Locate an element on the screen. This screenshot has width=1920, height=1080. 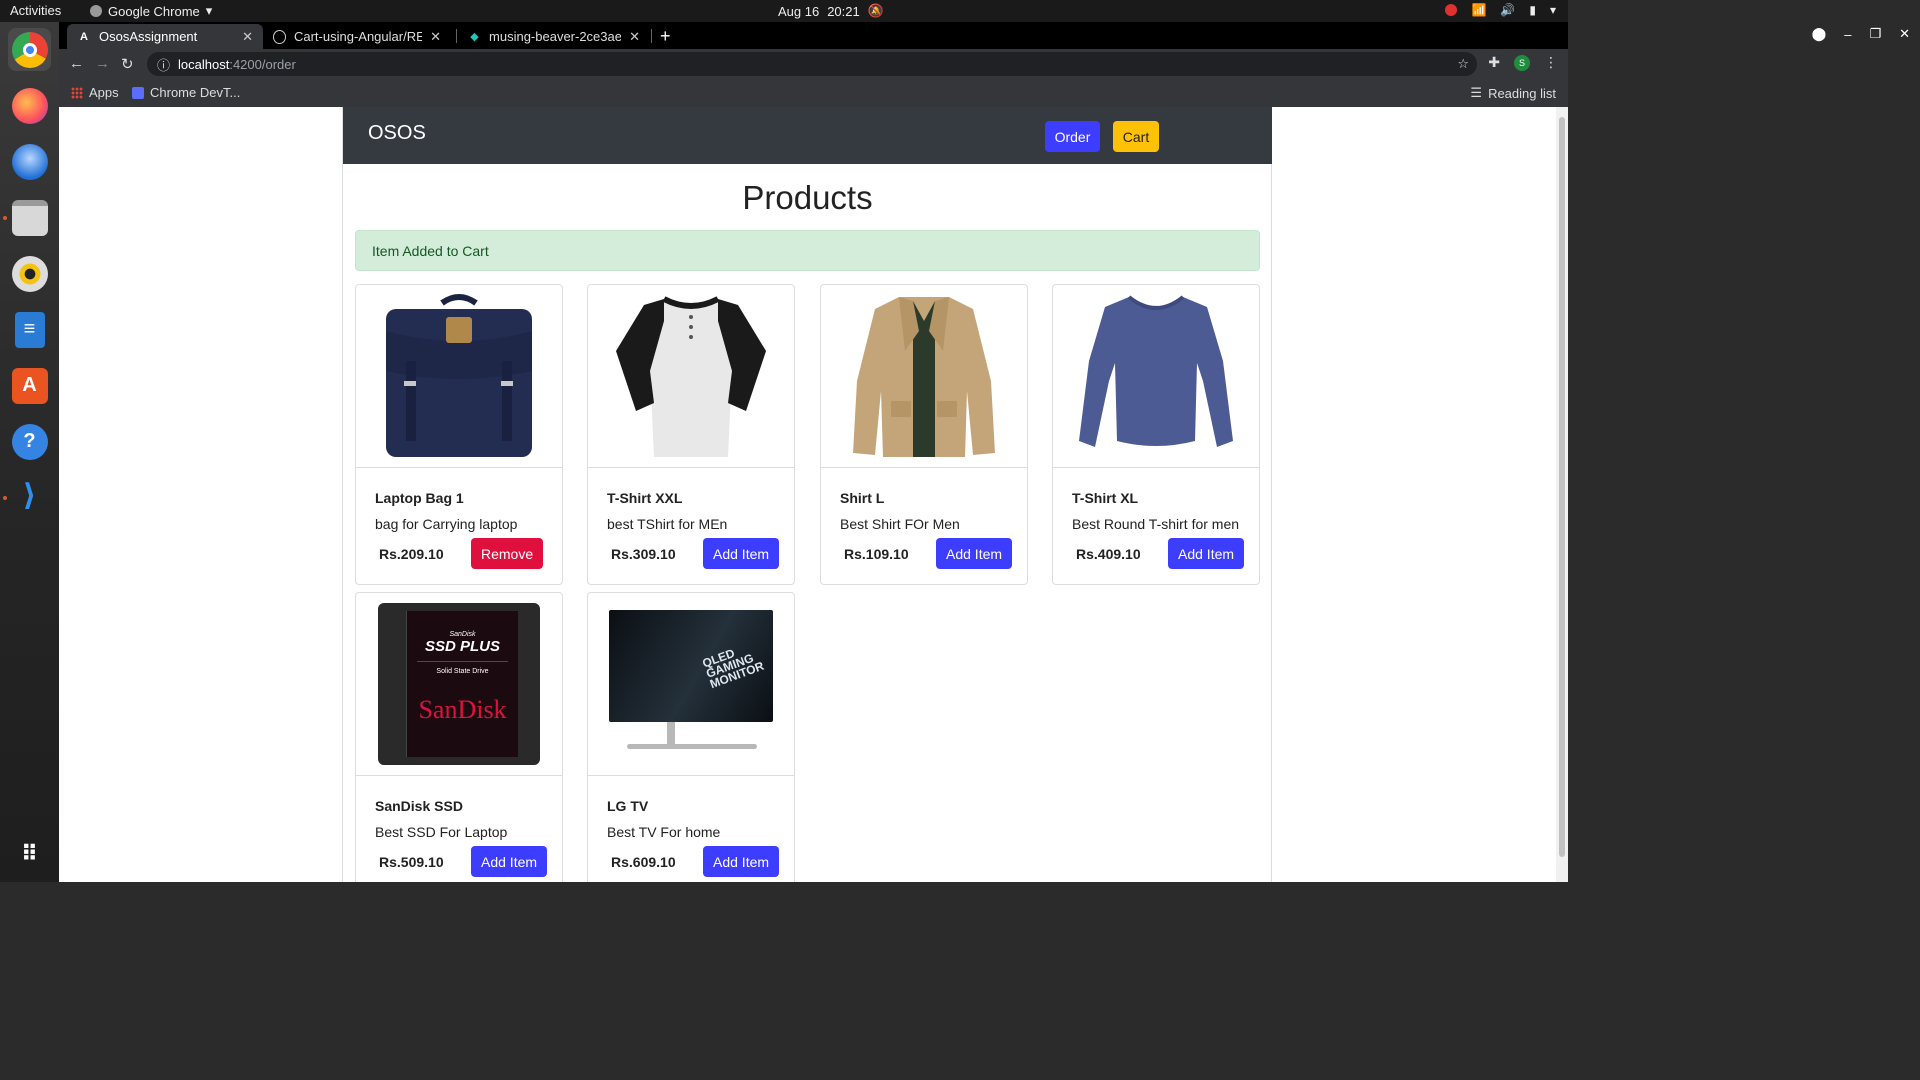
system-tray: 📶 🔊 ▮ ▾ is located at coordinates (1500, 10).